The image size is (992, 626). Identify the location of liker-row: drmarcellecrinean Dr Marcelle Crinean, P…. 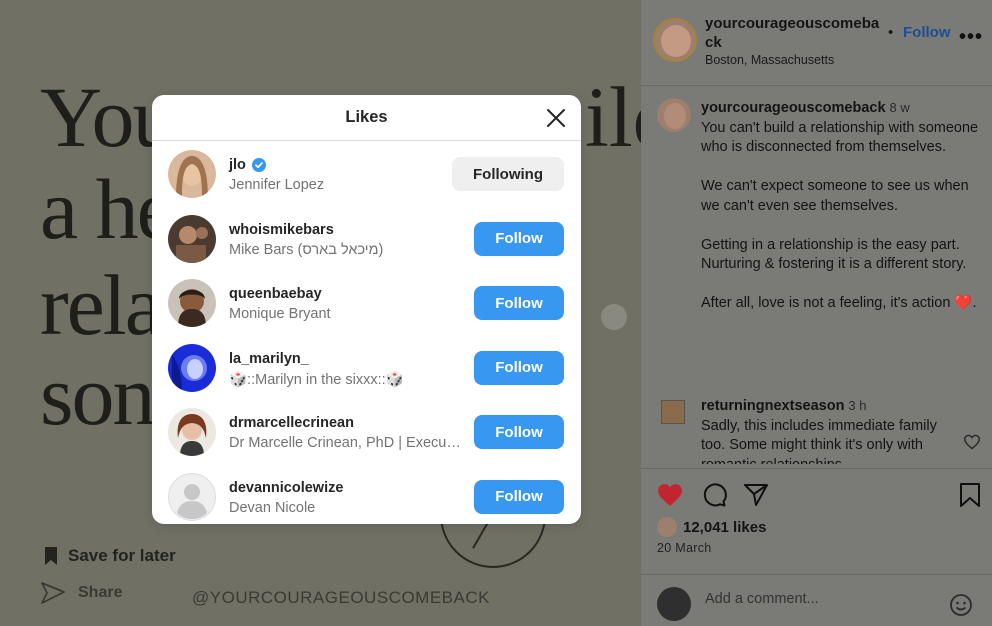
(366, 431).